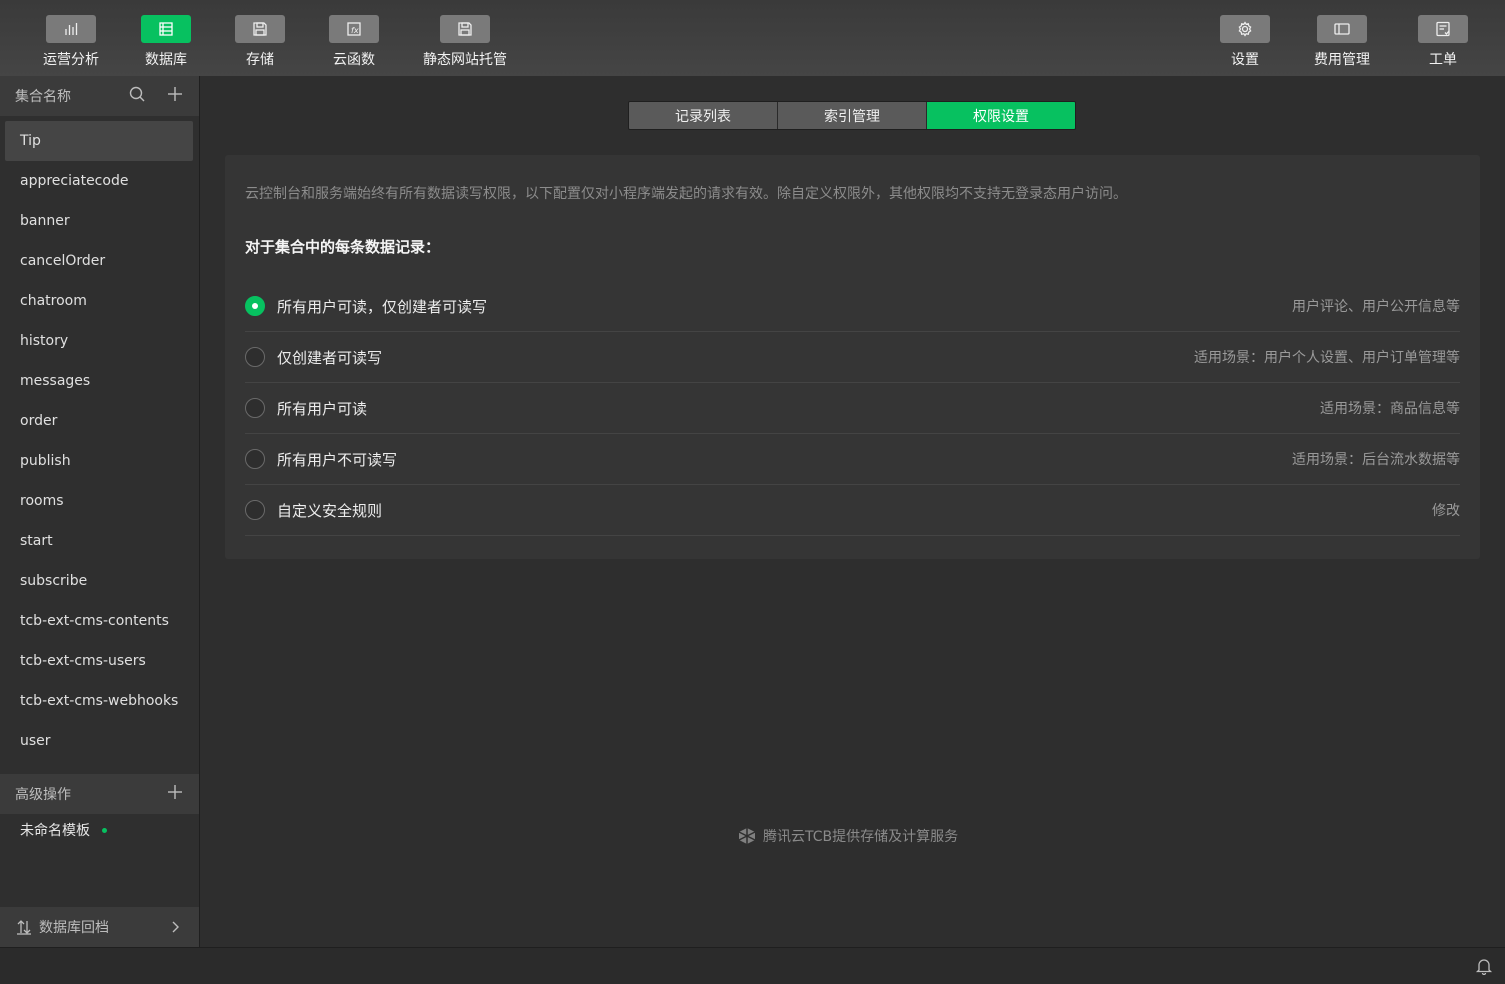 The width and height of the screenshot is (1505, 984). Describe the element at coordinates (330, 510) in the screenshot. I see `option-label: 自定义安全规则` at that location.